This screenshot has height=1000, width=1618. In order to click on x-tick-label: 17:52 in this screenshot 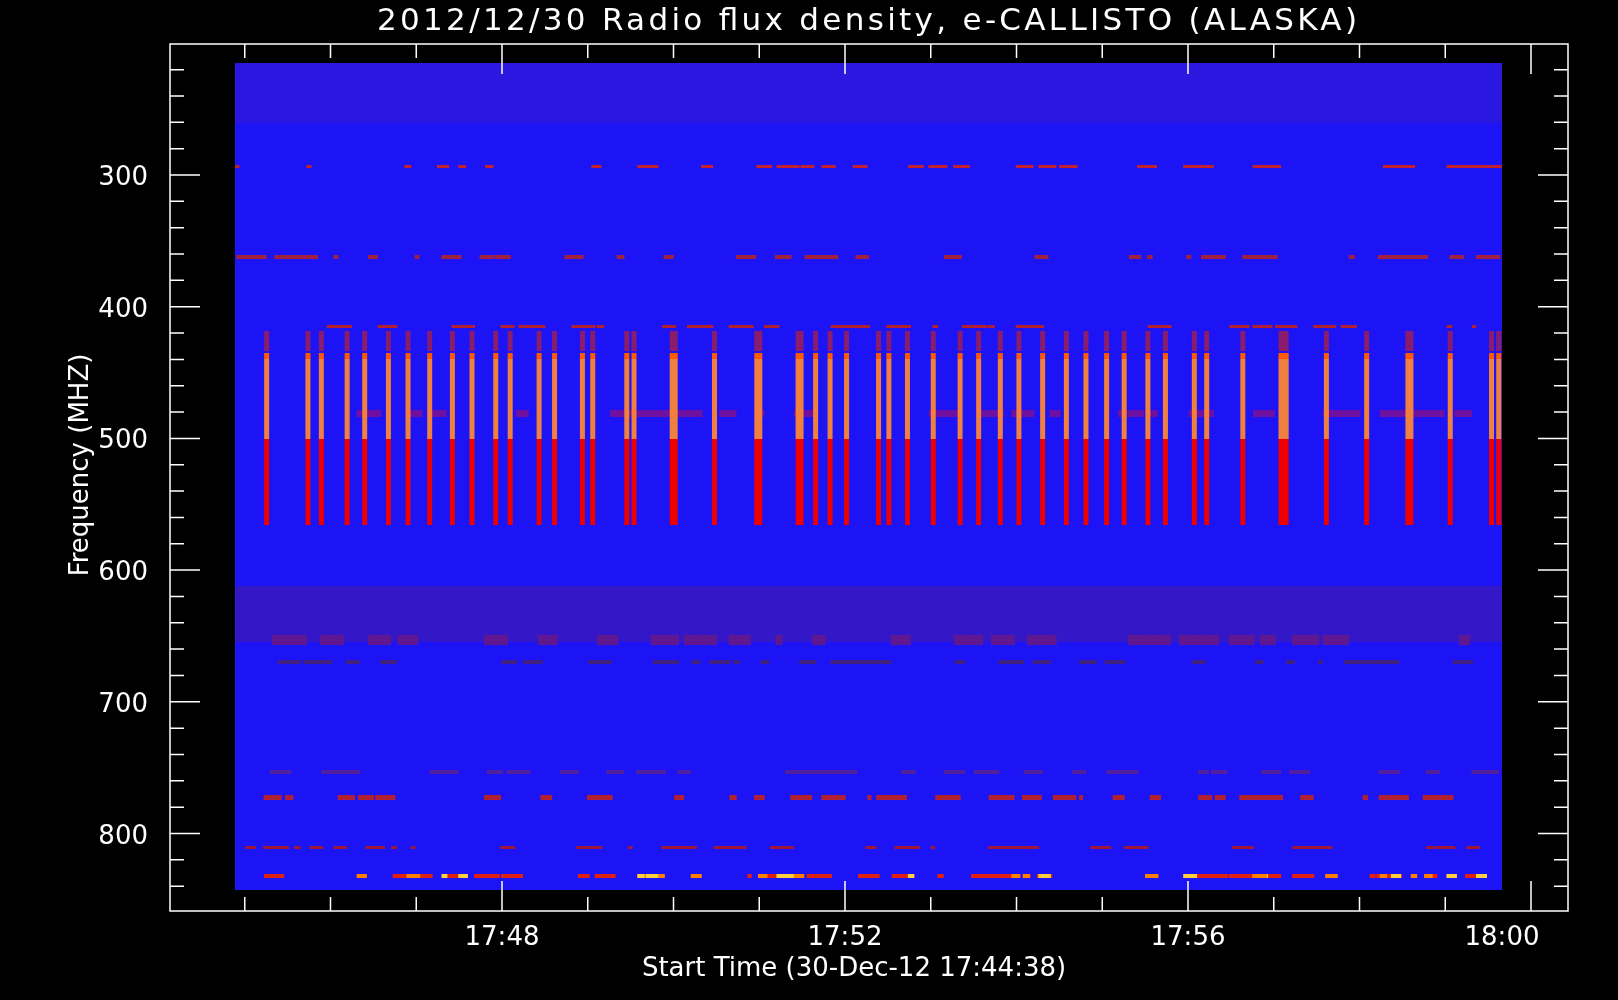, I will do `click(845, 936)`.